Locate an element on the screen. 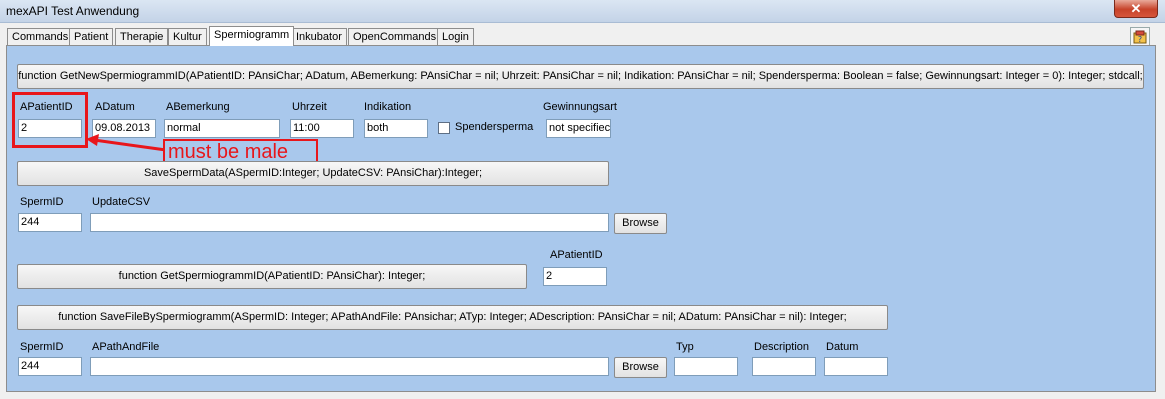  spermid-field: 244 is located at coordinates (50, 222).